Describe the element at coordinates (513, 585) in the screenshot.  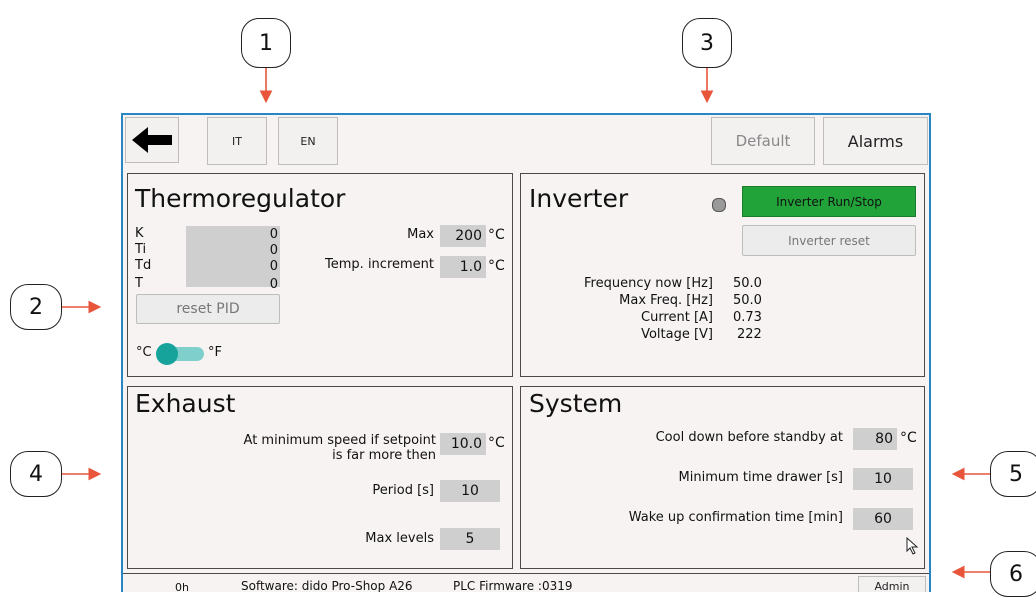
I see `plc-firmware: PLC Firmware :0319` at that location.